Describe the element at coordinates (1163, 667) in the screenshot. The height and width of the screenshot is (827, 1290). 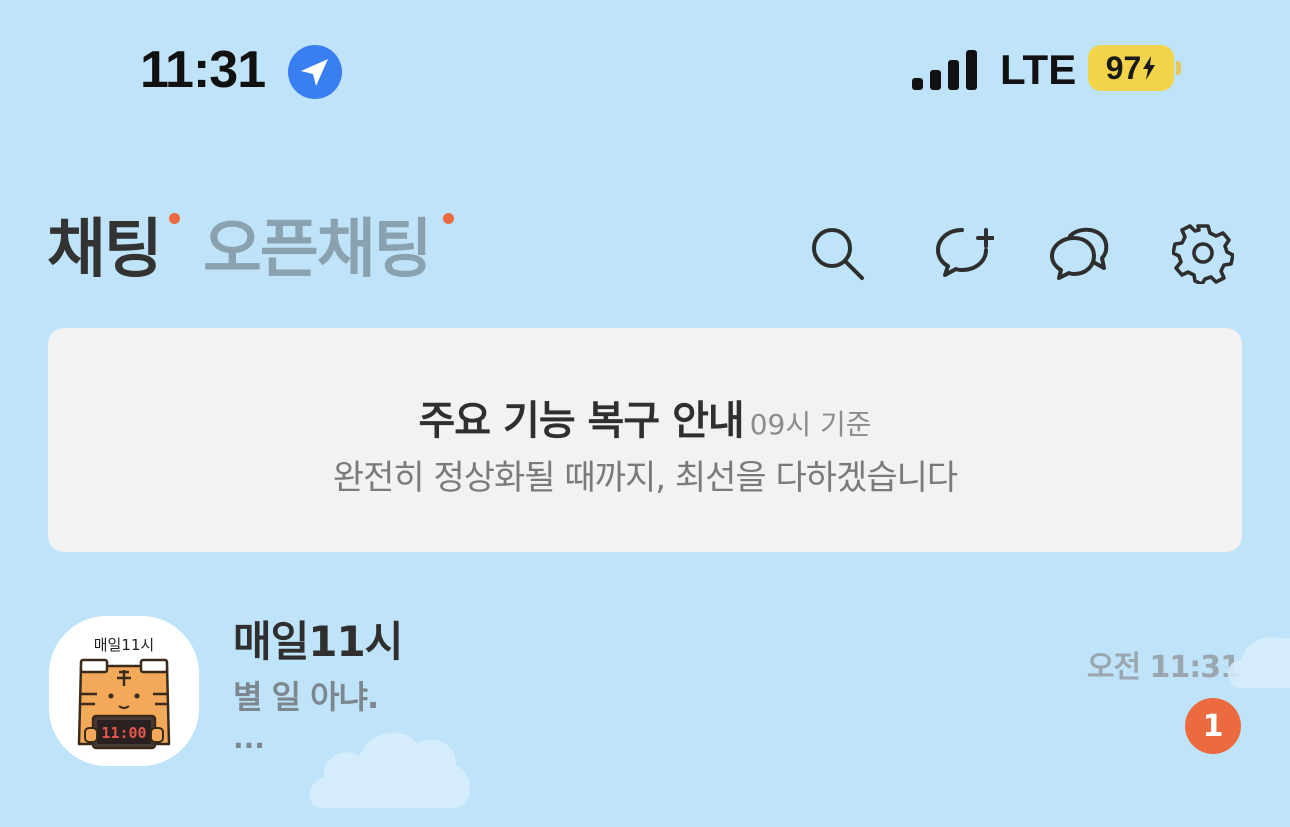
I see `chat-timestamp: 오전 11:31` at that location.